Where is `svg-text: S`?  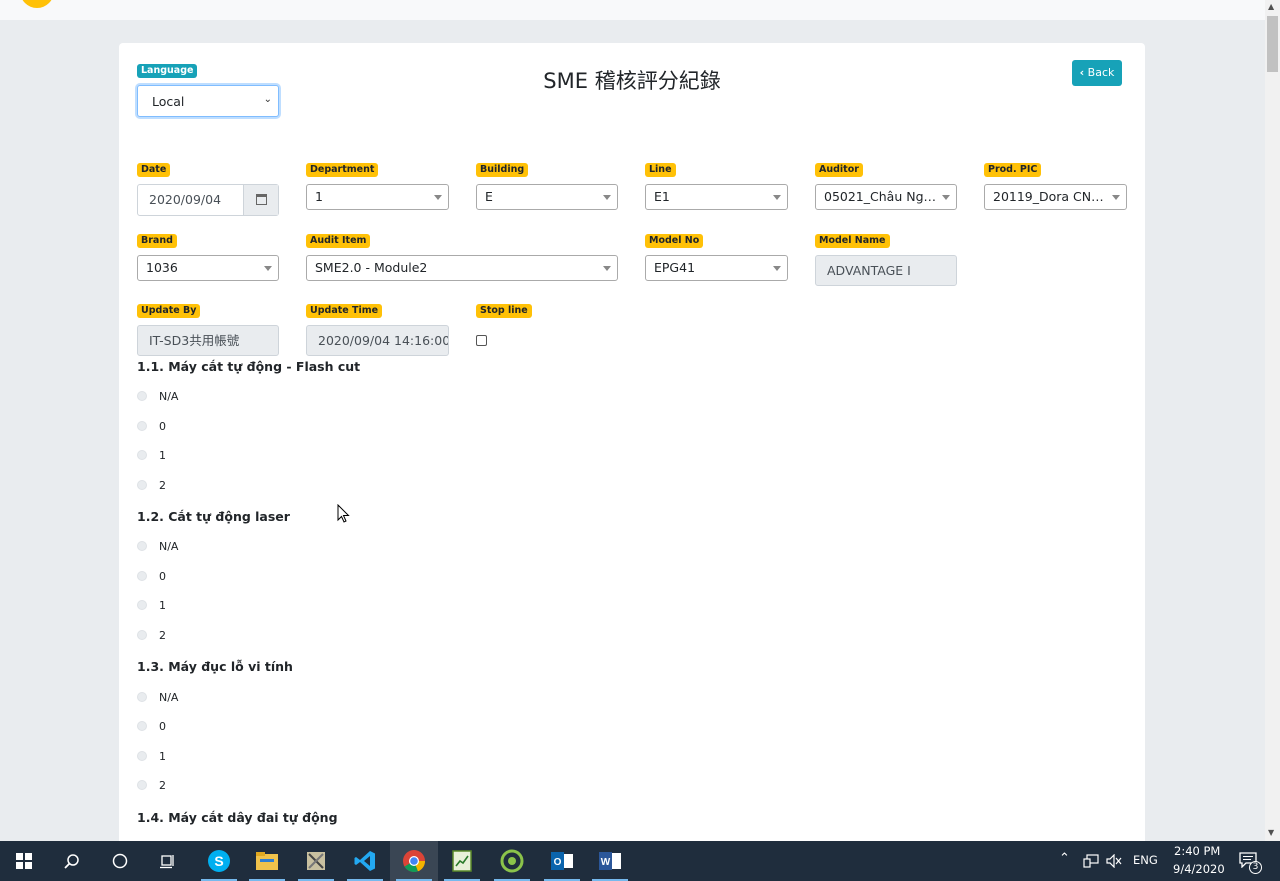
svg-text: S is located at coordinates (218, 861).